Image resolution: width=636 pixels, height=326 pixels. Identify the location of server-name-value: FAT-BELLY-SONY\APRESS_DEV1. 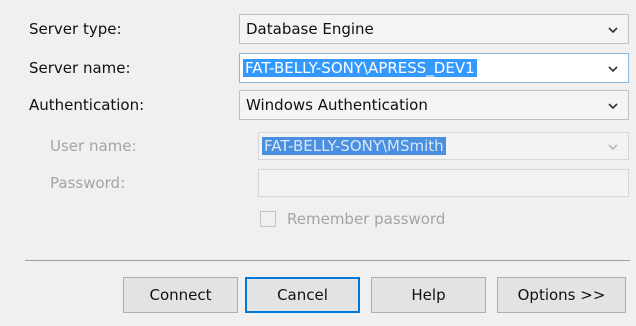
(360, 68).